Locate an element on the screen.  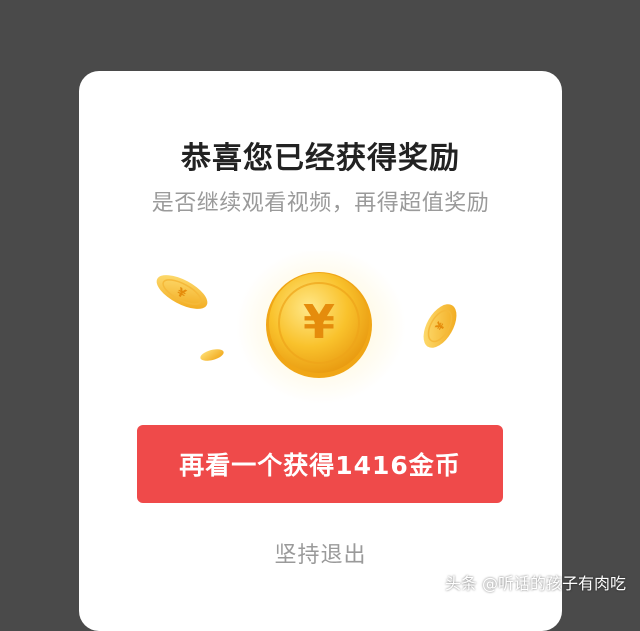
watch-again-button: 再看一个获得1416金币 is located at coordinates (320, 464).